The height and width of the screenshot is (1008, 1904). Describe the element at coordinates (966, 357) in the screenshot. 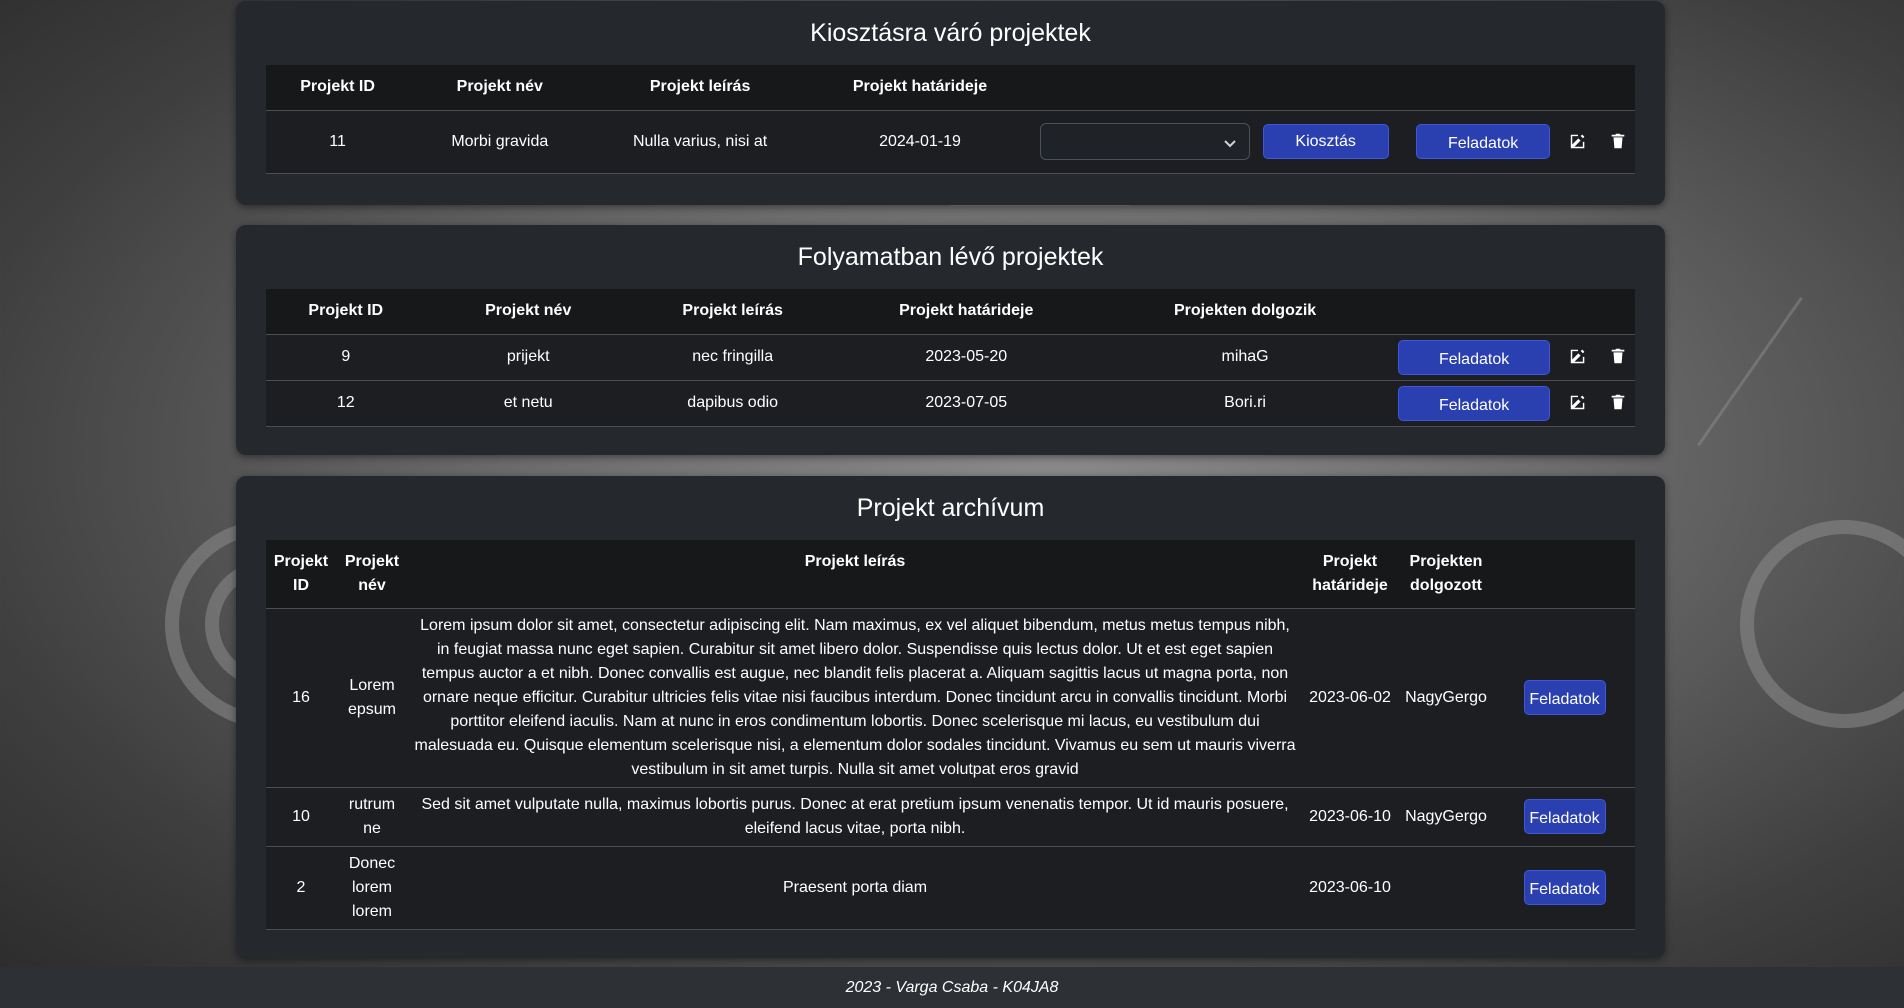

I see `project-deadline: 2023-05-20` at that location.